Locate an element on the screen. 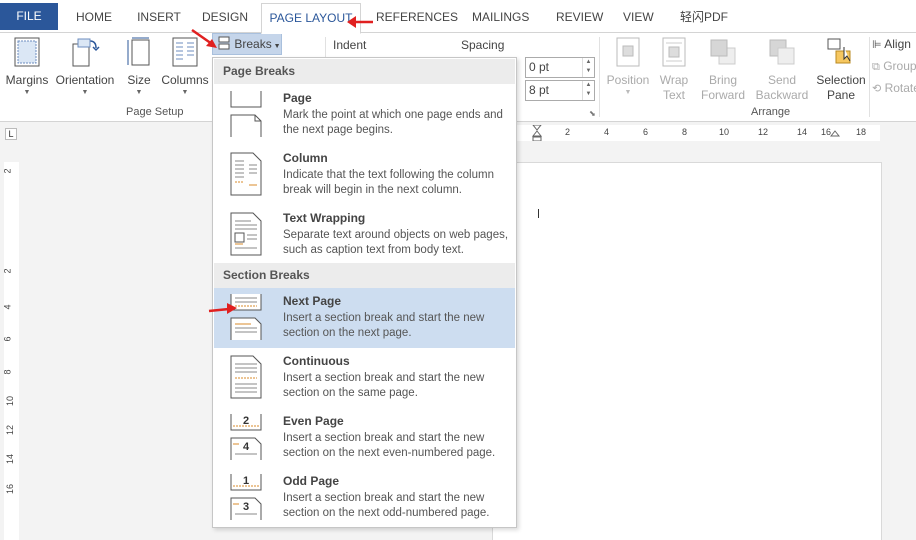  size-icon is located at coordinates (138, 51).